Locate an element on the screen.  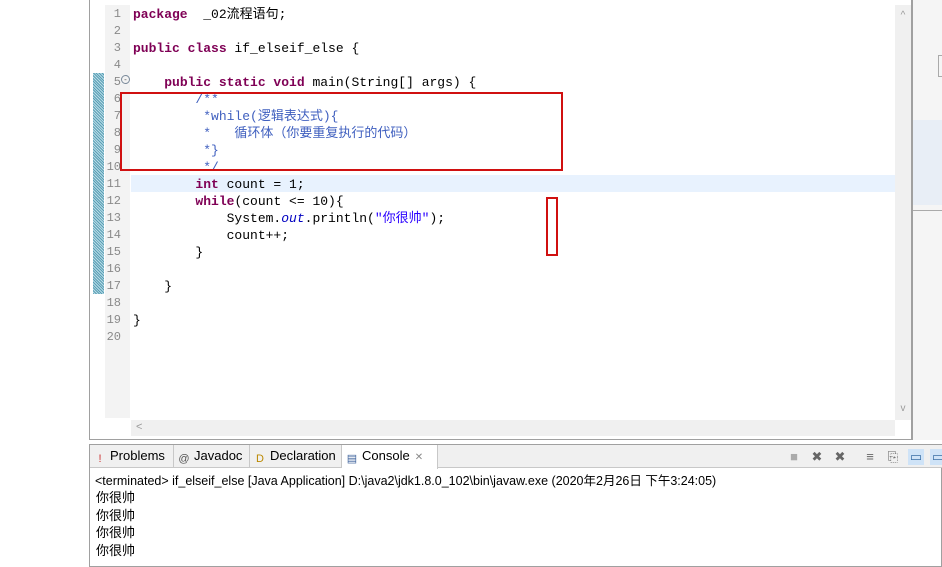
line-number: 4 is located at coordinates (117, 65).